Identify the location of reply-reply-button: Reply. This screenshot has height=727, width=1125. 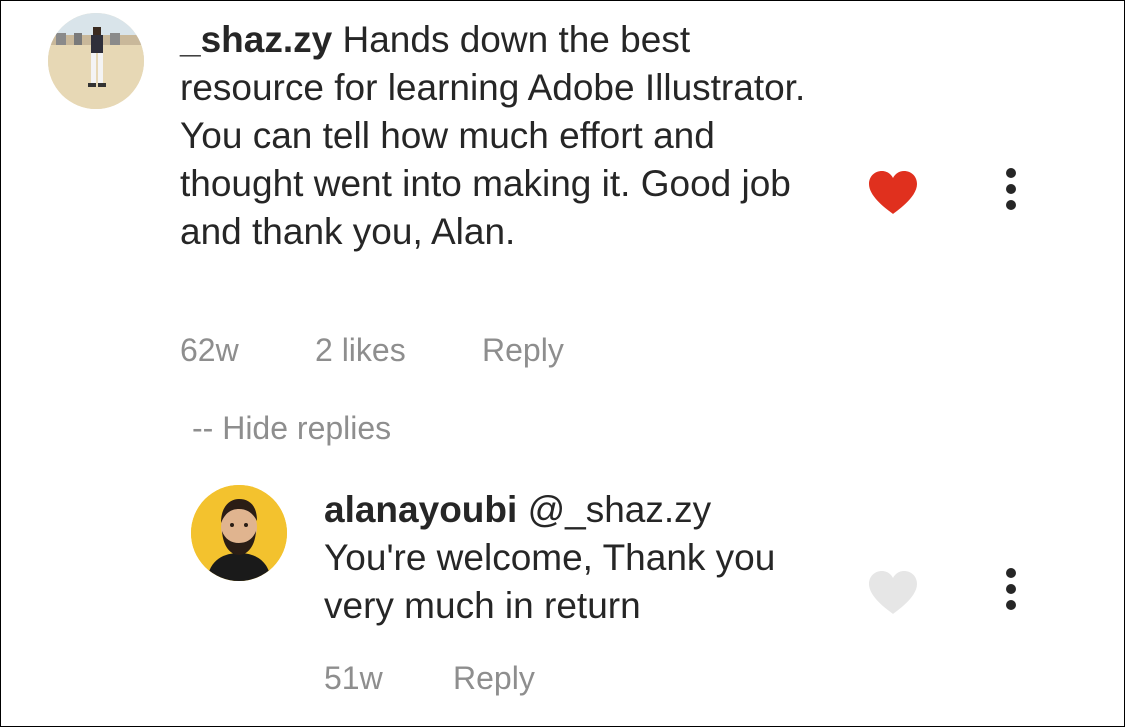
(494, 678).